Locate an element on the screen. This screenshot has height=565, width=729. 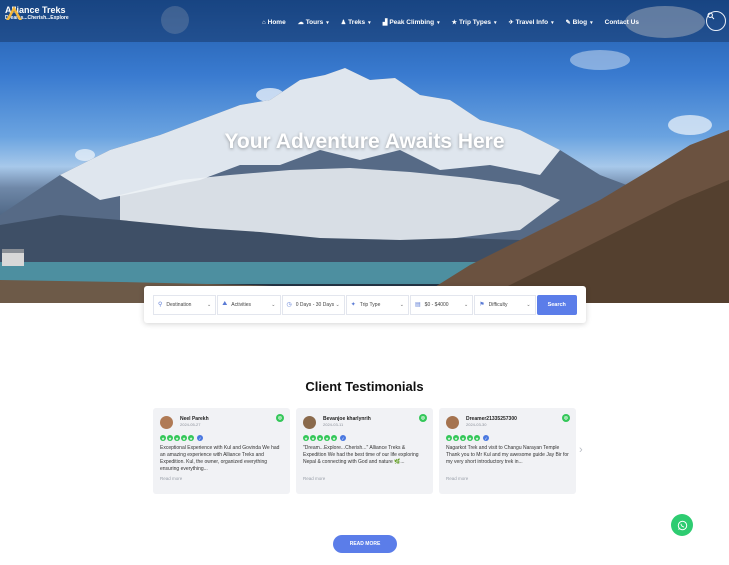
nav-item-travel-info: ✈ Travel Info ▾ is located at coordinates (531, 22).